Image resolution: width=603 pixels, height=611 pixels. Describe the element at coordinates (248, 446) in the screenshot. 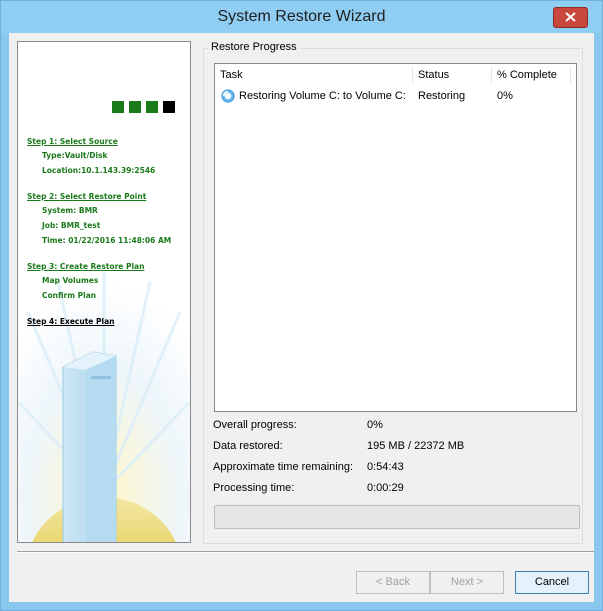

I see `data-restored-label: Data restored:` at that location.